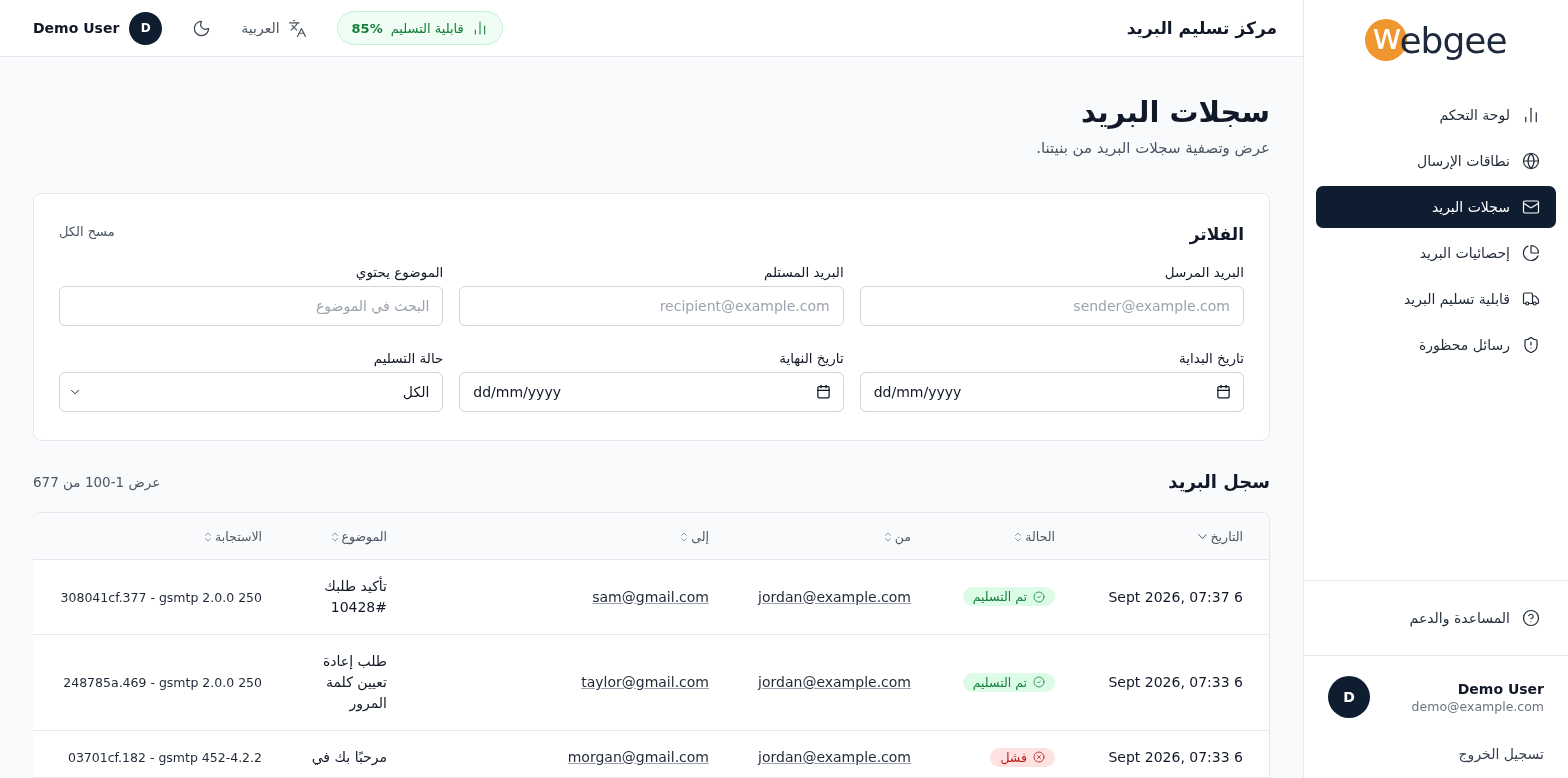 This screenshot has width=1568, height=778. I want to click on subject-text: مرحبًا بك في, so click(348, 757).